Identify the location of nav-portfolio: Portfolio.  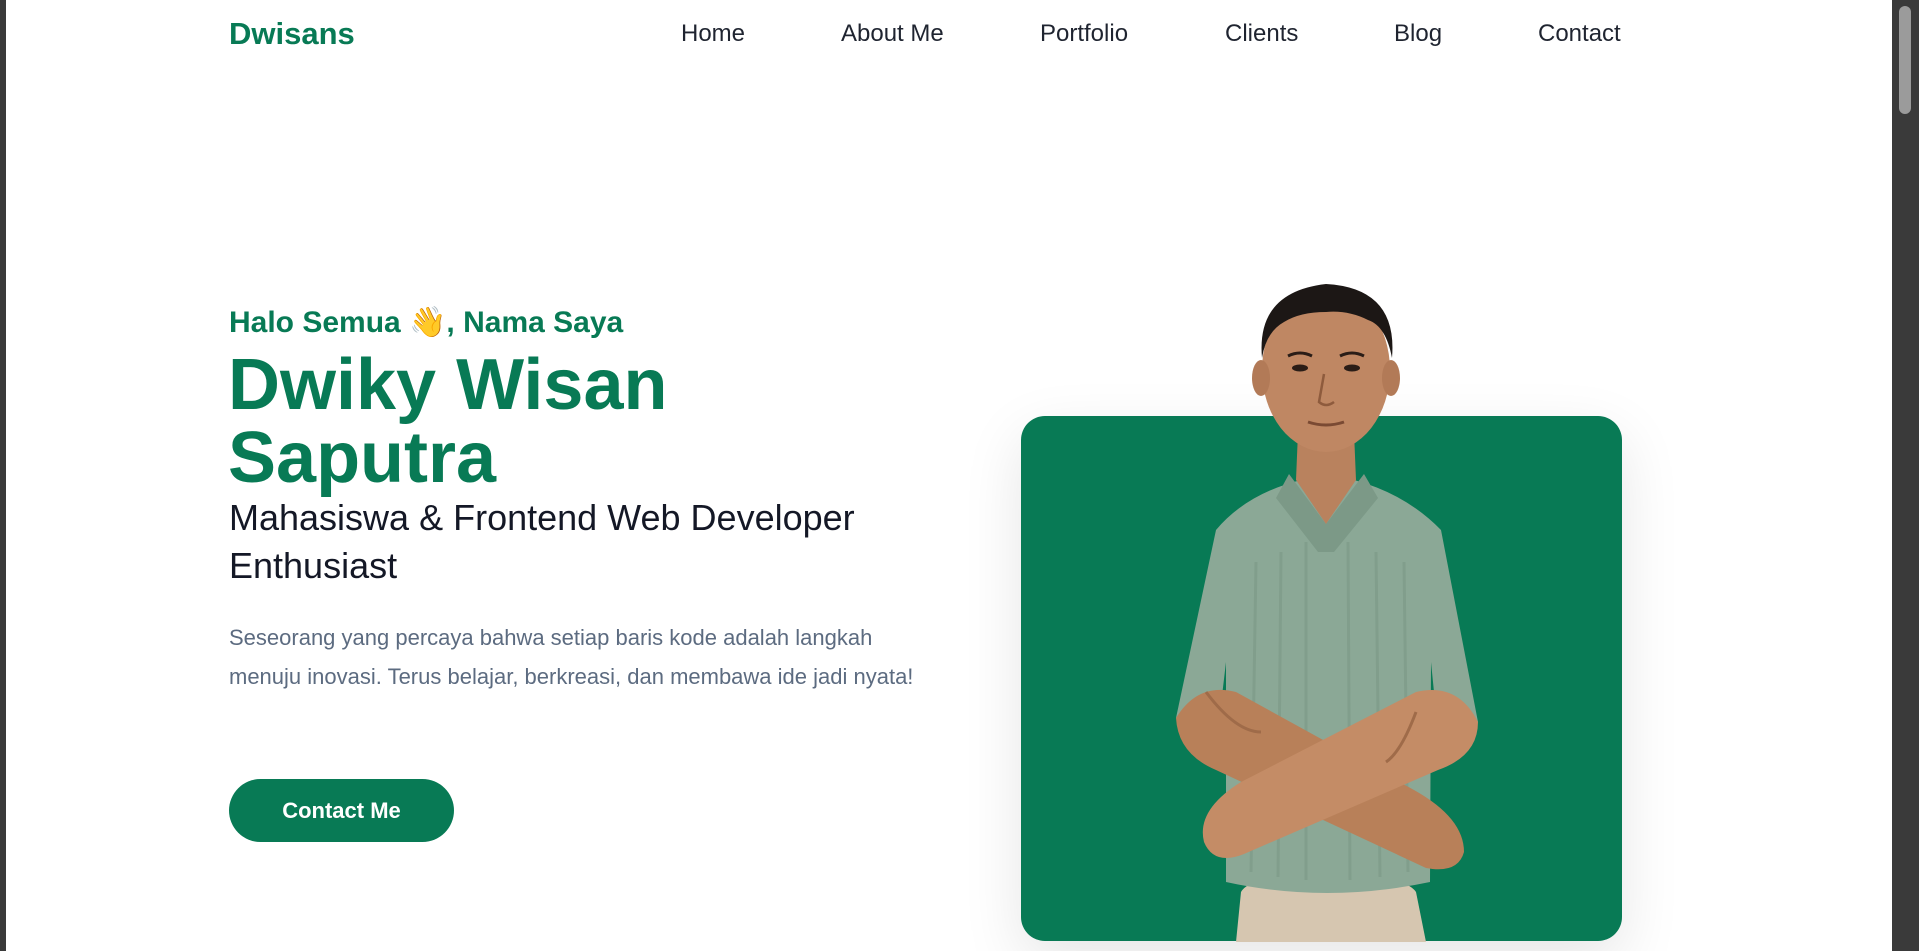
(1084, 34).